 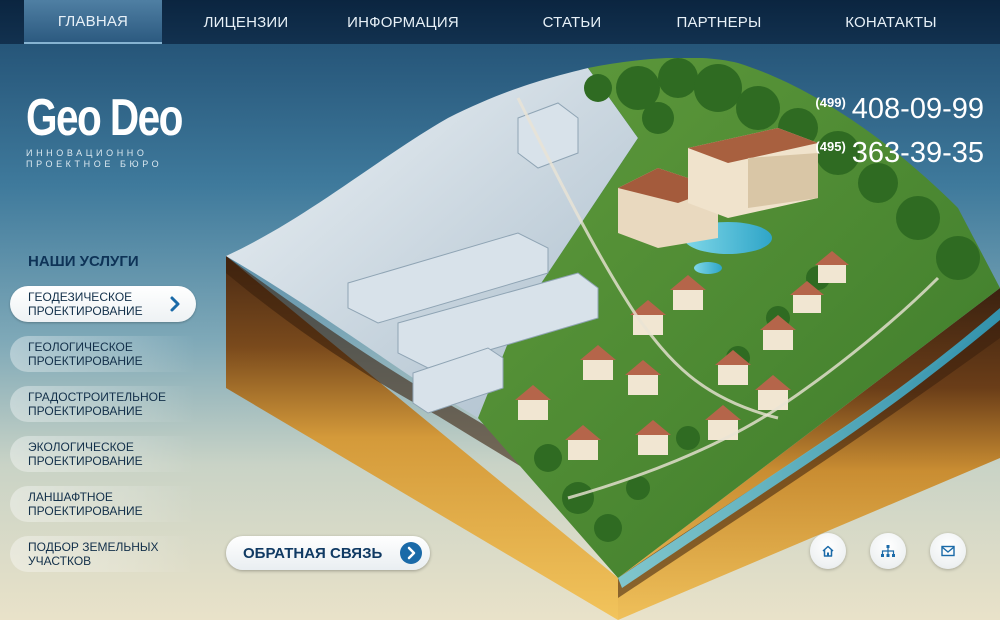 I want to click on phone-line-1: (499) 408-09-99, so click(x=899, y=108).